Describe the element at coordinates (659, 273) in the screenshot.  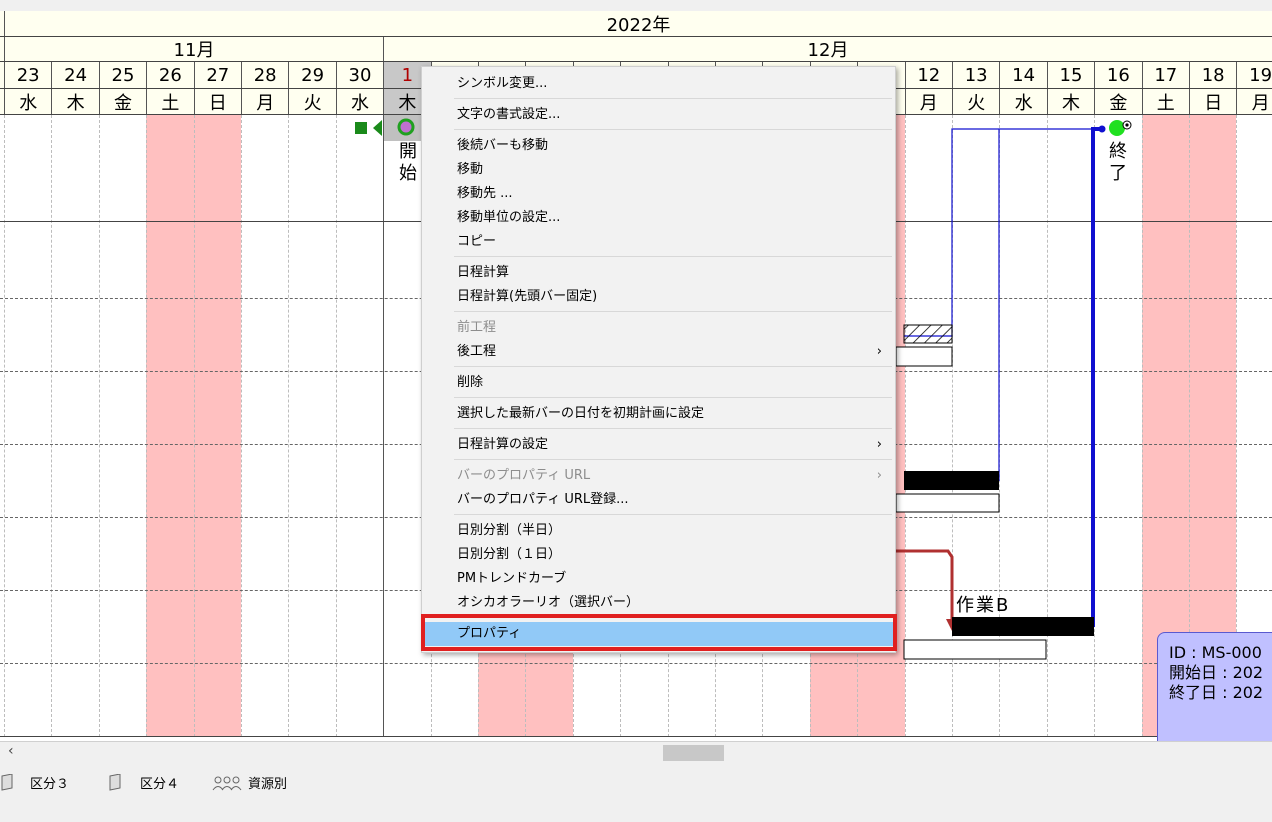
I see `menu-schedule: 日程計算` at that location.